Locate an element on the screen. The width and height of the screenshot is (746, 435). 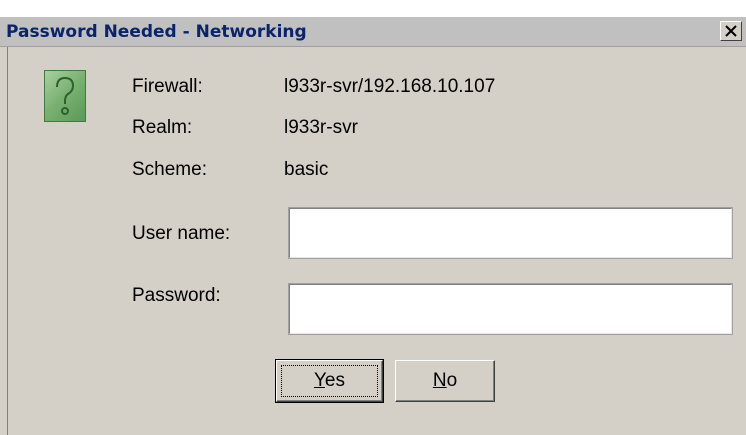
page-background is located at coordinates (373, 8).